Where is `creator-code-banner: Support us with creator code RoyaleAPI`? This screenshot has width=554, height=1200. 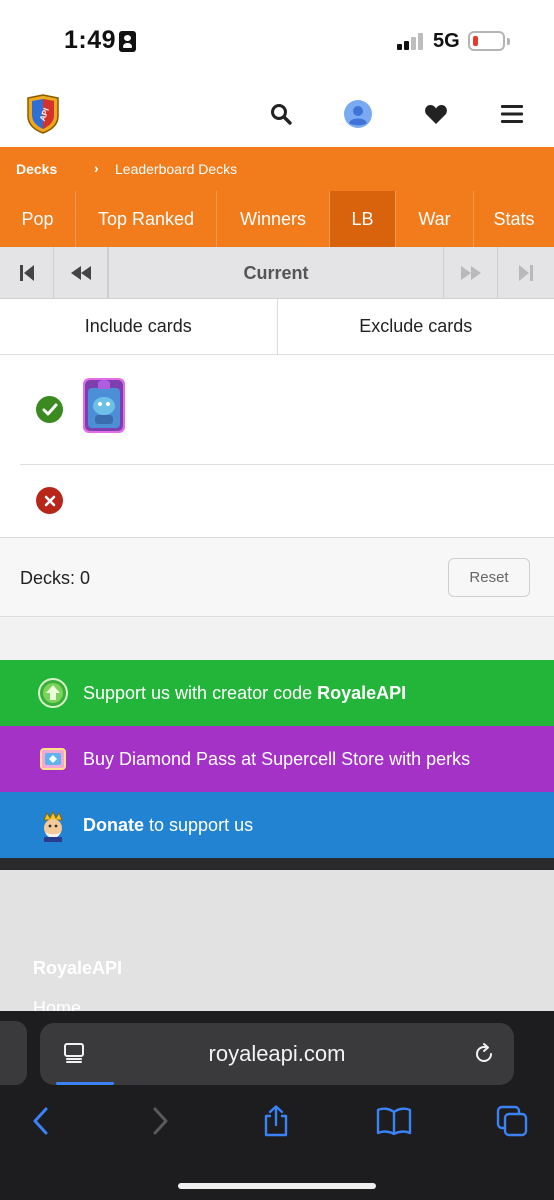
creator-code-banner: Support us with creator code RoyaleAPI is located at coordinates (277, 693).